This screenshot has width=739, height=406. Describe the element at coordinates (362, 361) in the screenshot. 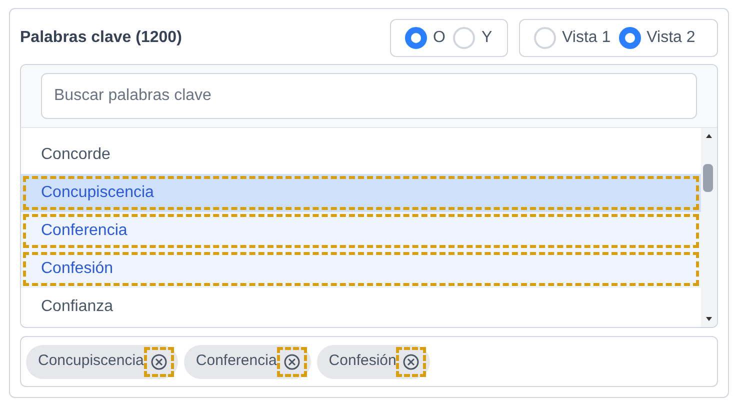

I see `chip-label: Confesión` at that location.